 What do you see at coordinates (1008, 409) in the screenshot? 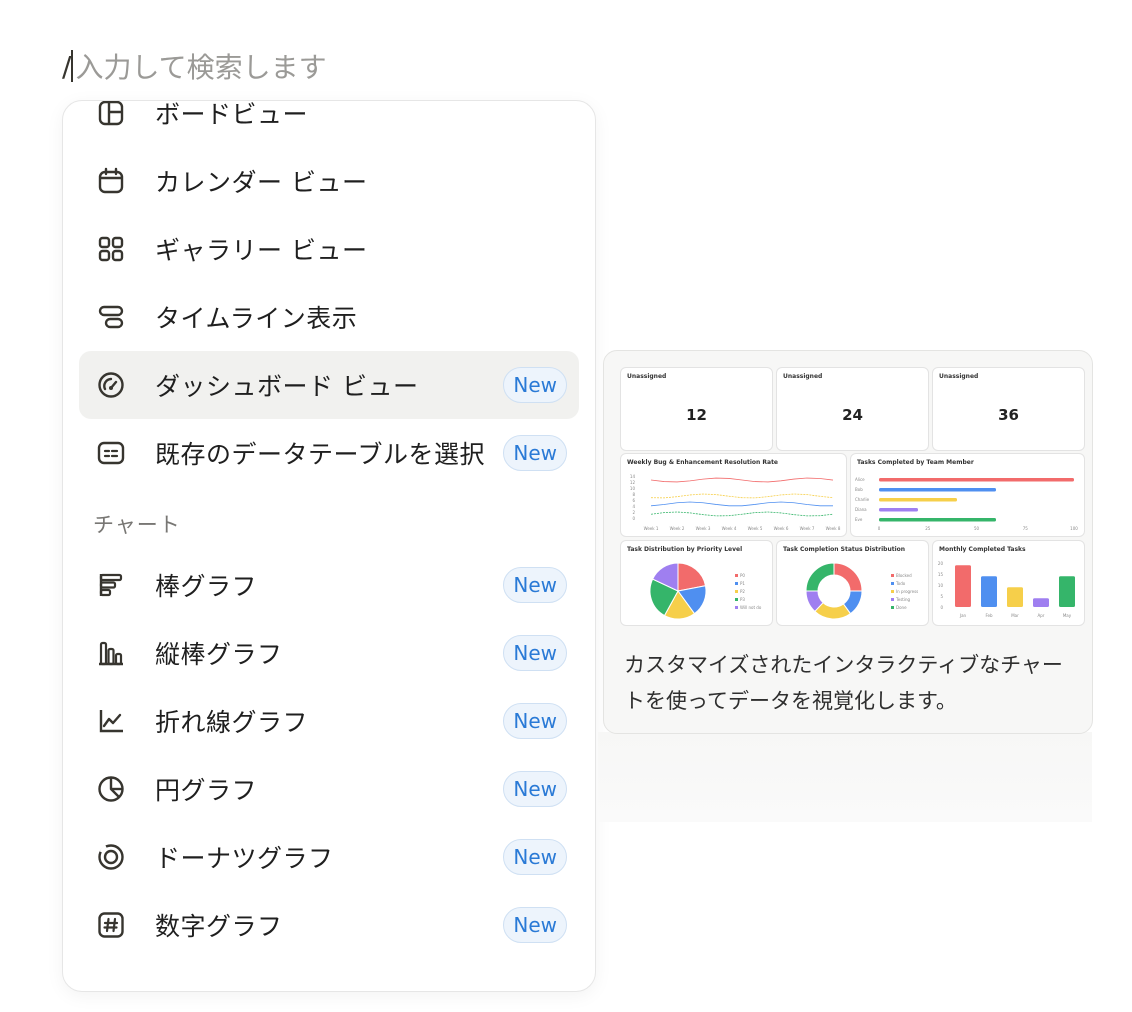
I see `kpi-card: Unassigned 36` at bounding box center [1008, 409].